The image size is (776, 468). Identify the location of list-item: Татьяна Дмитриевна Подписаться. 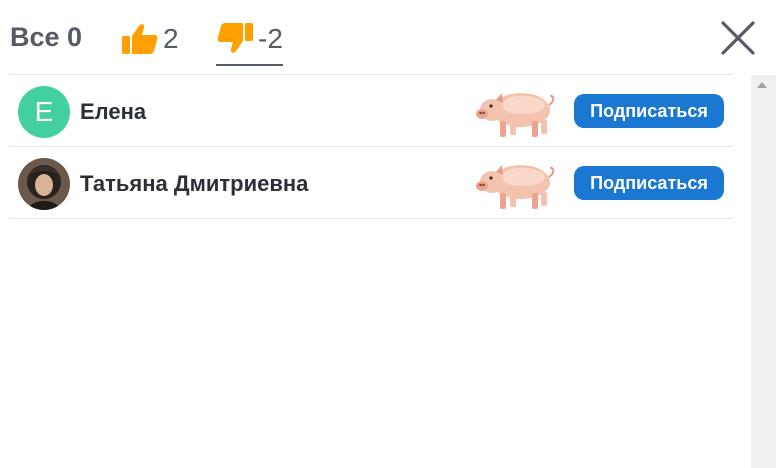
(371, 183).